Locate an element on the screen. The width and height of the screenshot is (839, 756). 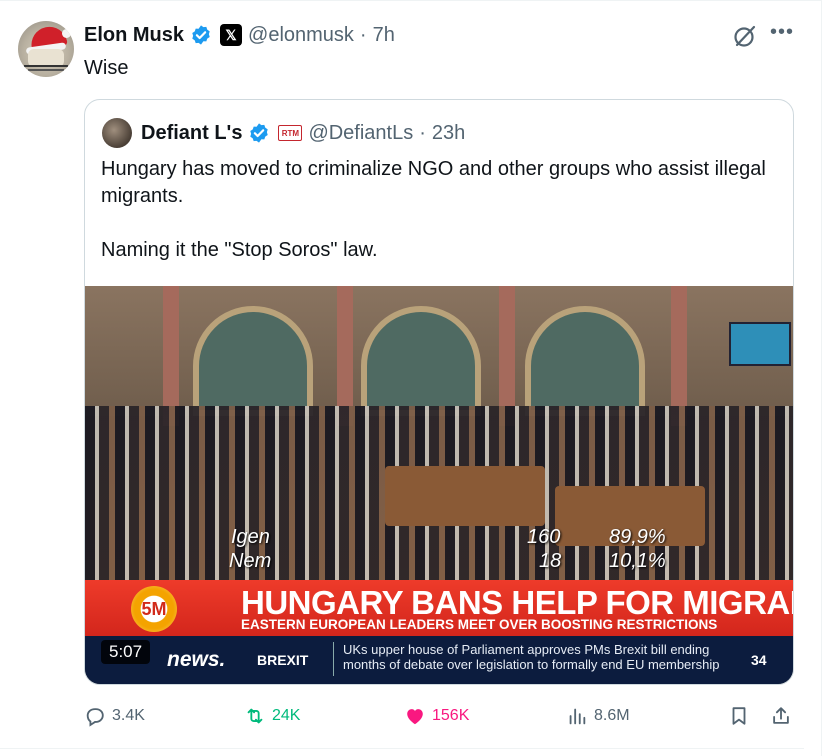
action-bar: 3.4K 24K 156K 8.6M is located at coordinates (440, 716).